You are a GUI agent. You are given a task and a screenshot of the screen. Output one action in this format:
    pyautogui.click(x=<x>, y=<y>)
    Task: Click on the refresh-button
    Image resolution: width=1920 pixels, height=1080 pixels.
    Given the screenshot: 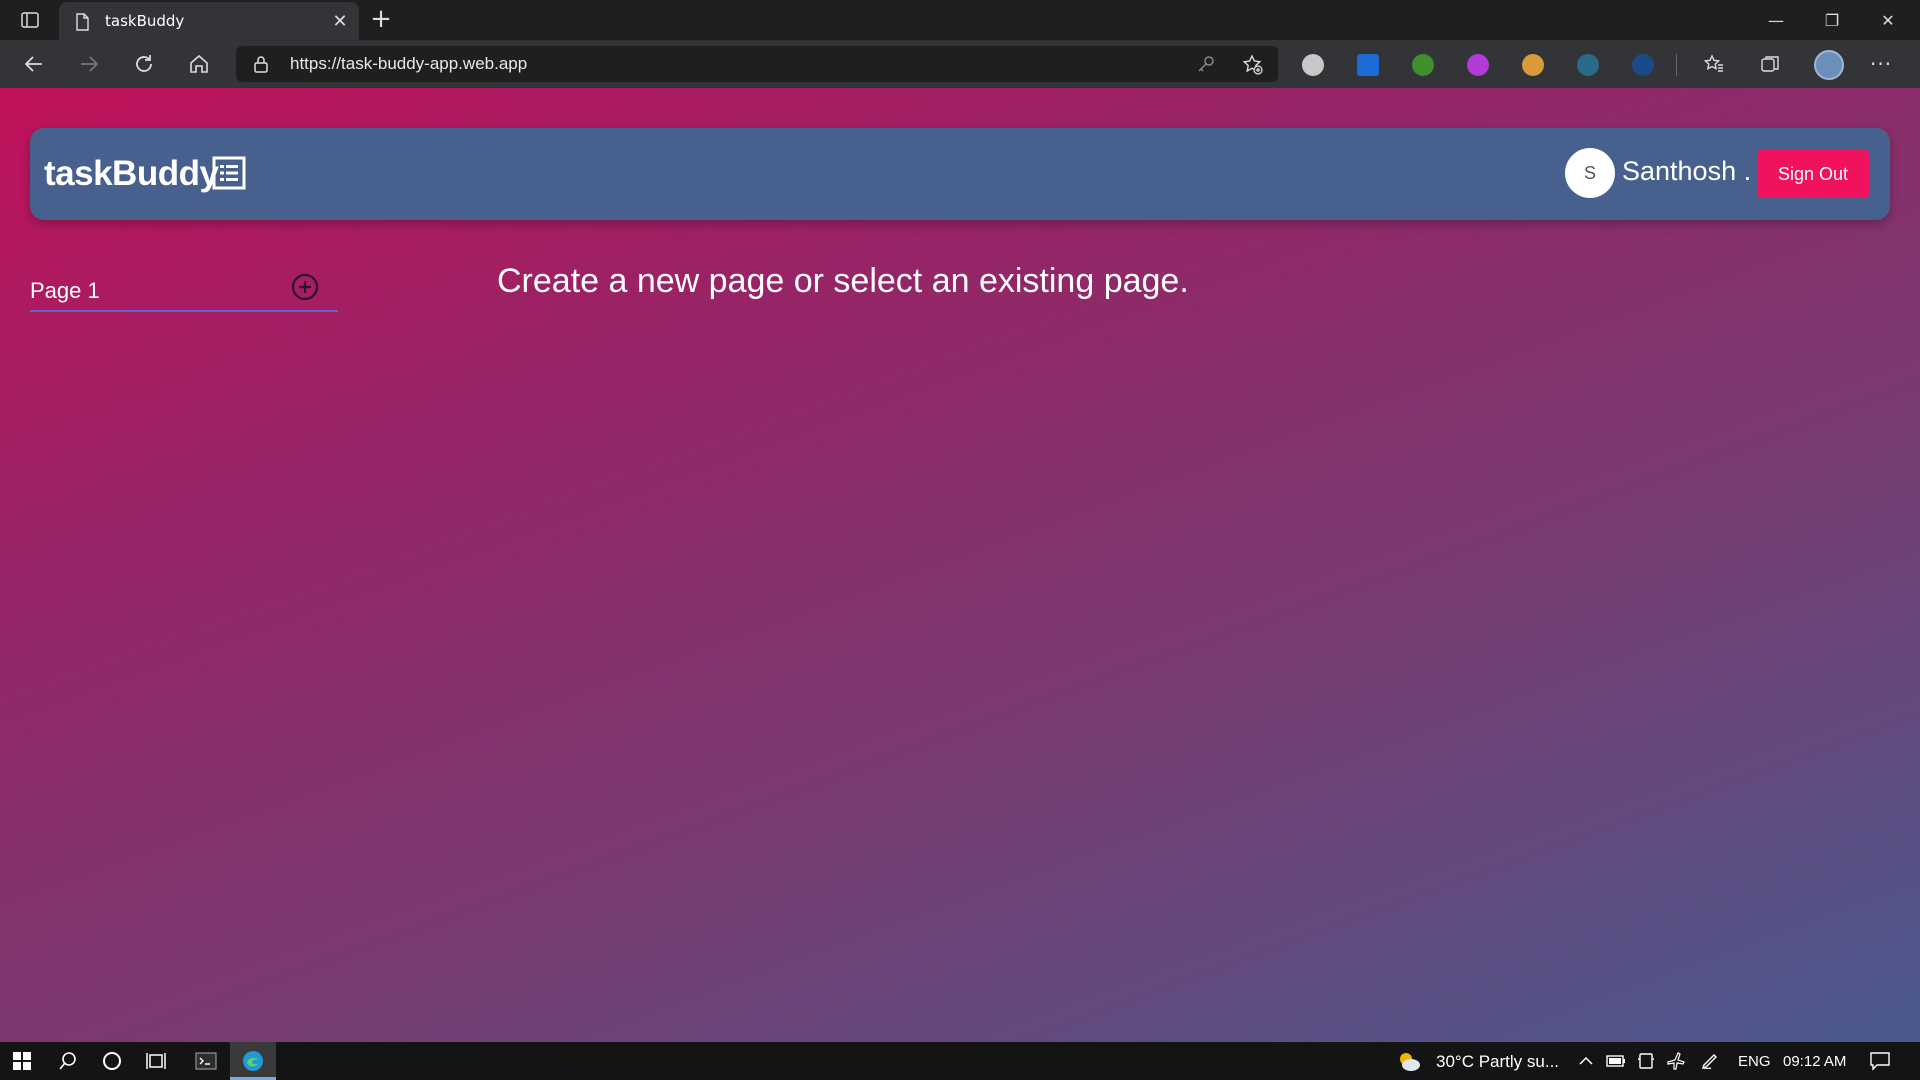 What is the action you would take?
    pyautogui.click(x=144, y=64)
    